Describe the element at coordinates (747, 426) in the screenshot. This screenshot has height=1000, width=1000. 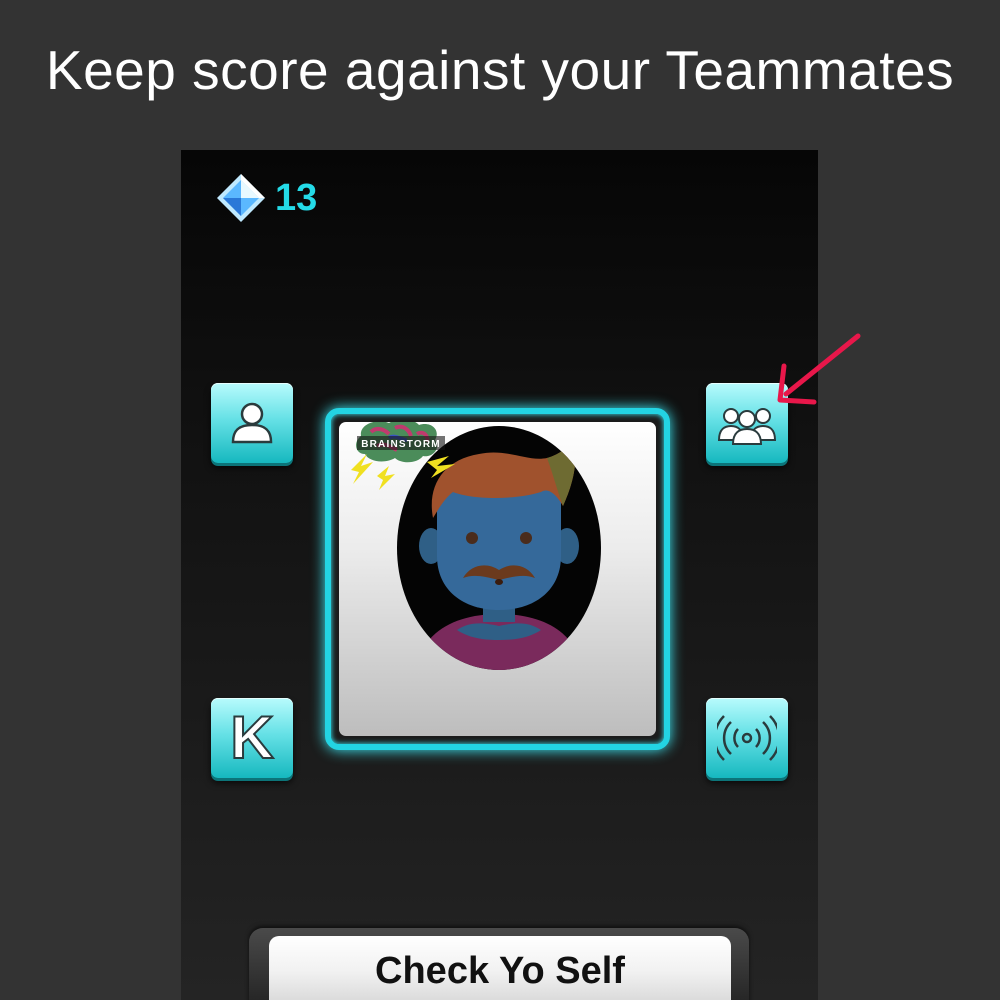
I see `group-icon` at that location.